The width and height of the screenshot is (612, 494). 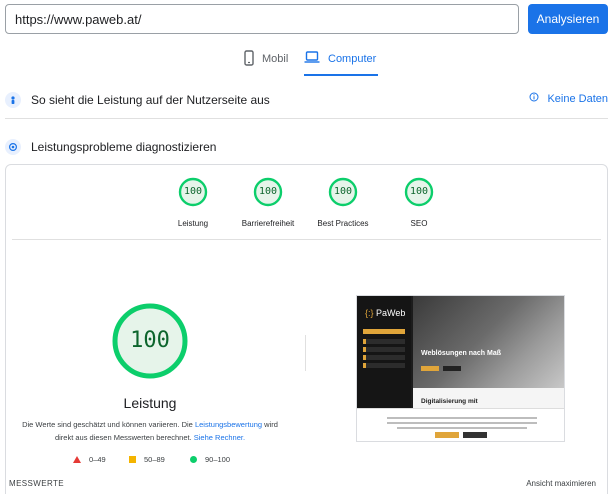 I want to click on legend-fail: 0–49, so click(x=89, y=459).